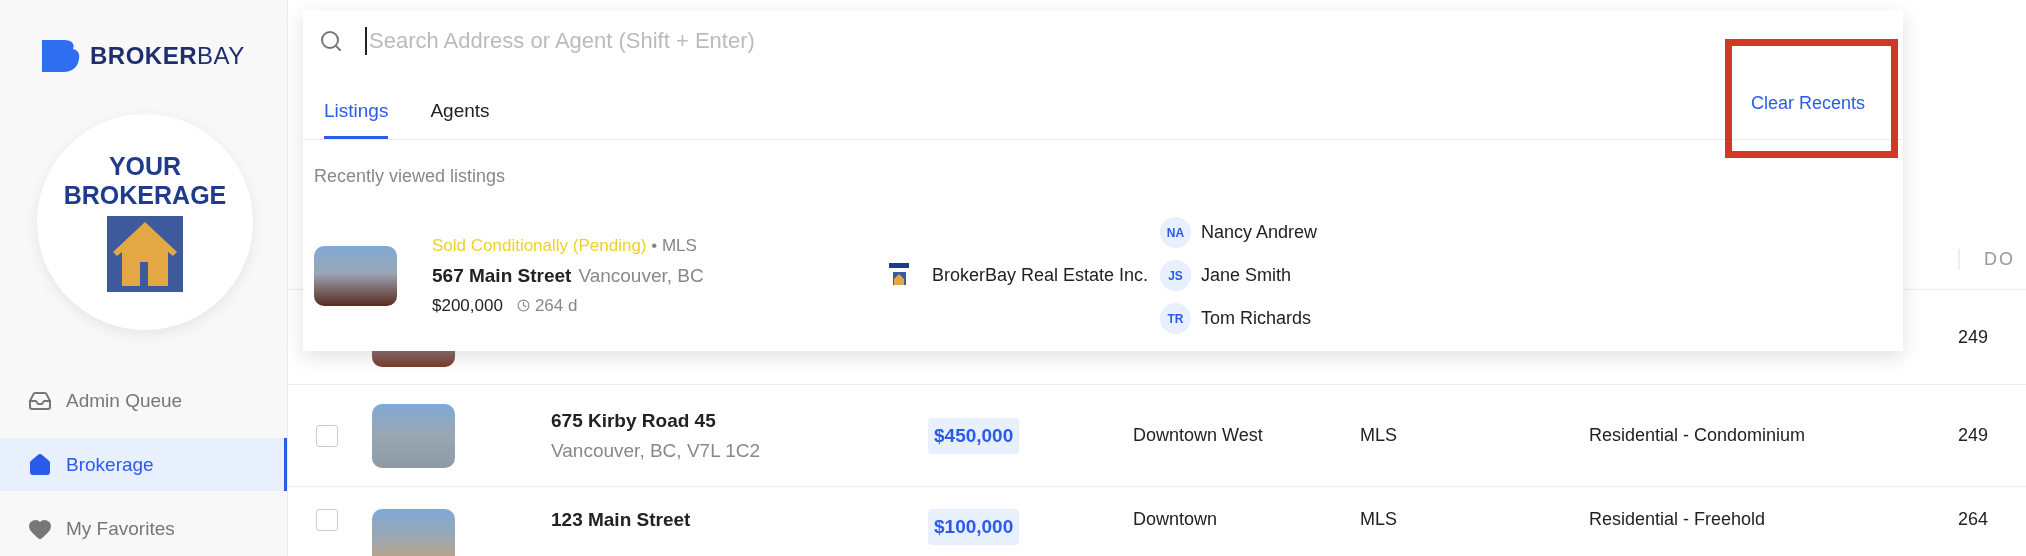 This screenshot has height=556, width=2026. Describe the element at coordinates (145, 195) in the screenshot. I see `logo-text: BROKERAGE` at that location.